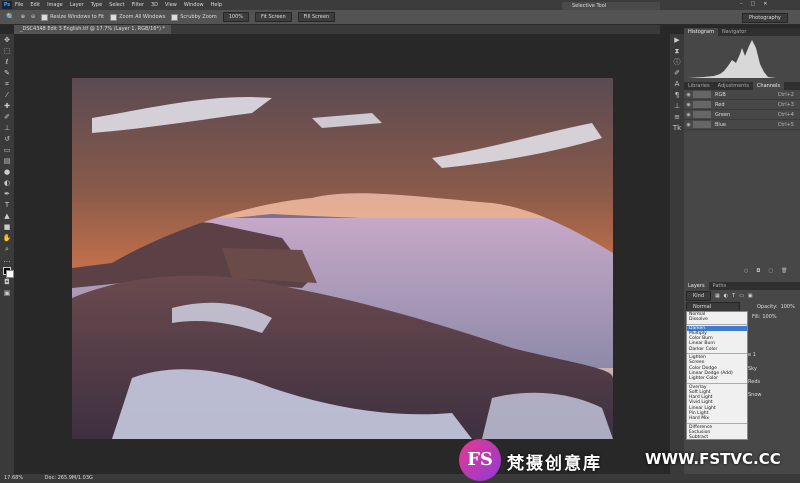 Image resolution: width=800 pixels, height=483 pixels. What do you see at coordinates (765, 4) in the screenshot?
I see `close-icon: ✕` at bounding box center [765, 4].